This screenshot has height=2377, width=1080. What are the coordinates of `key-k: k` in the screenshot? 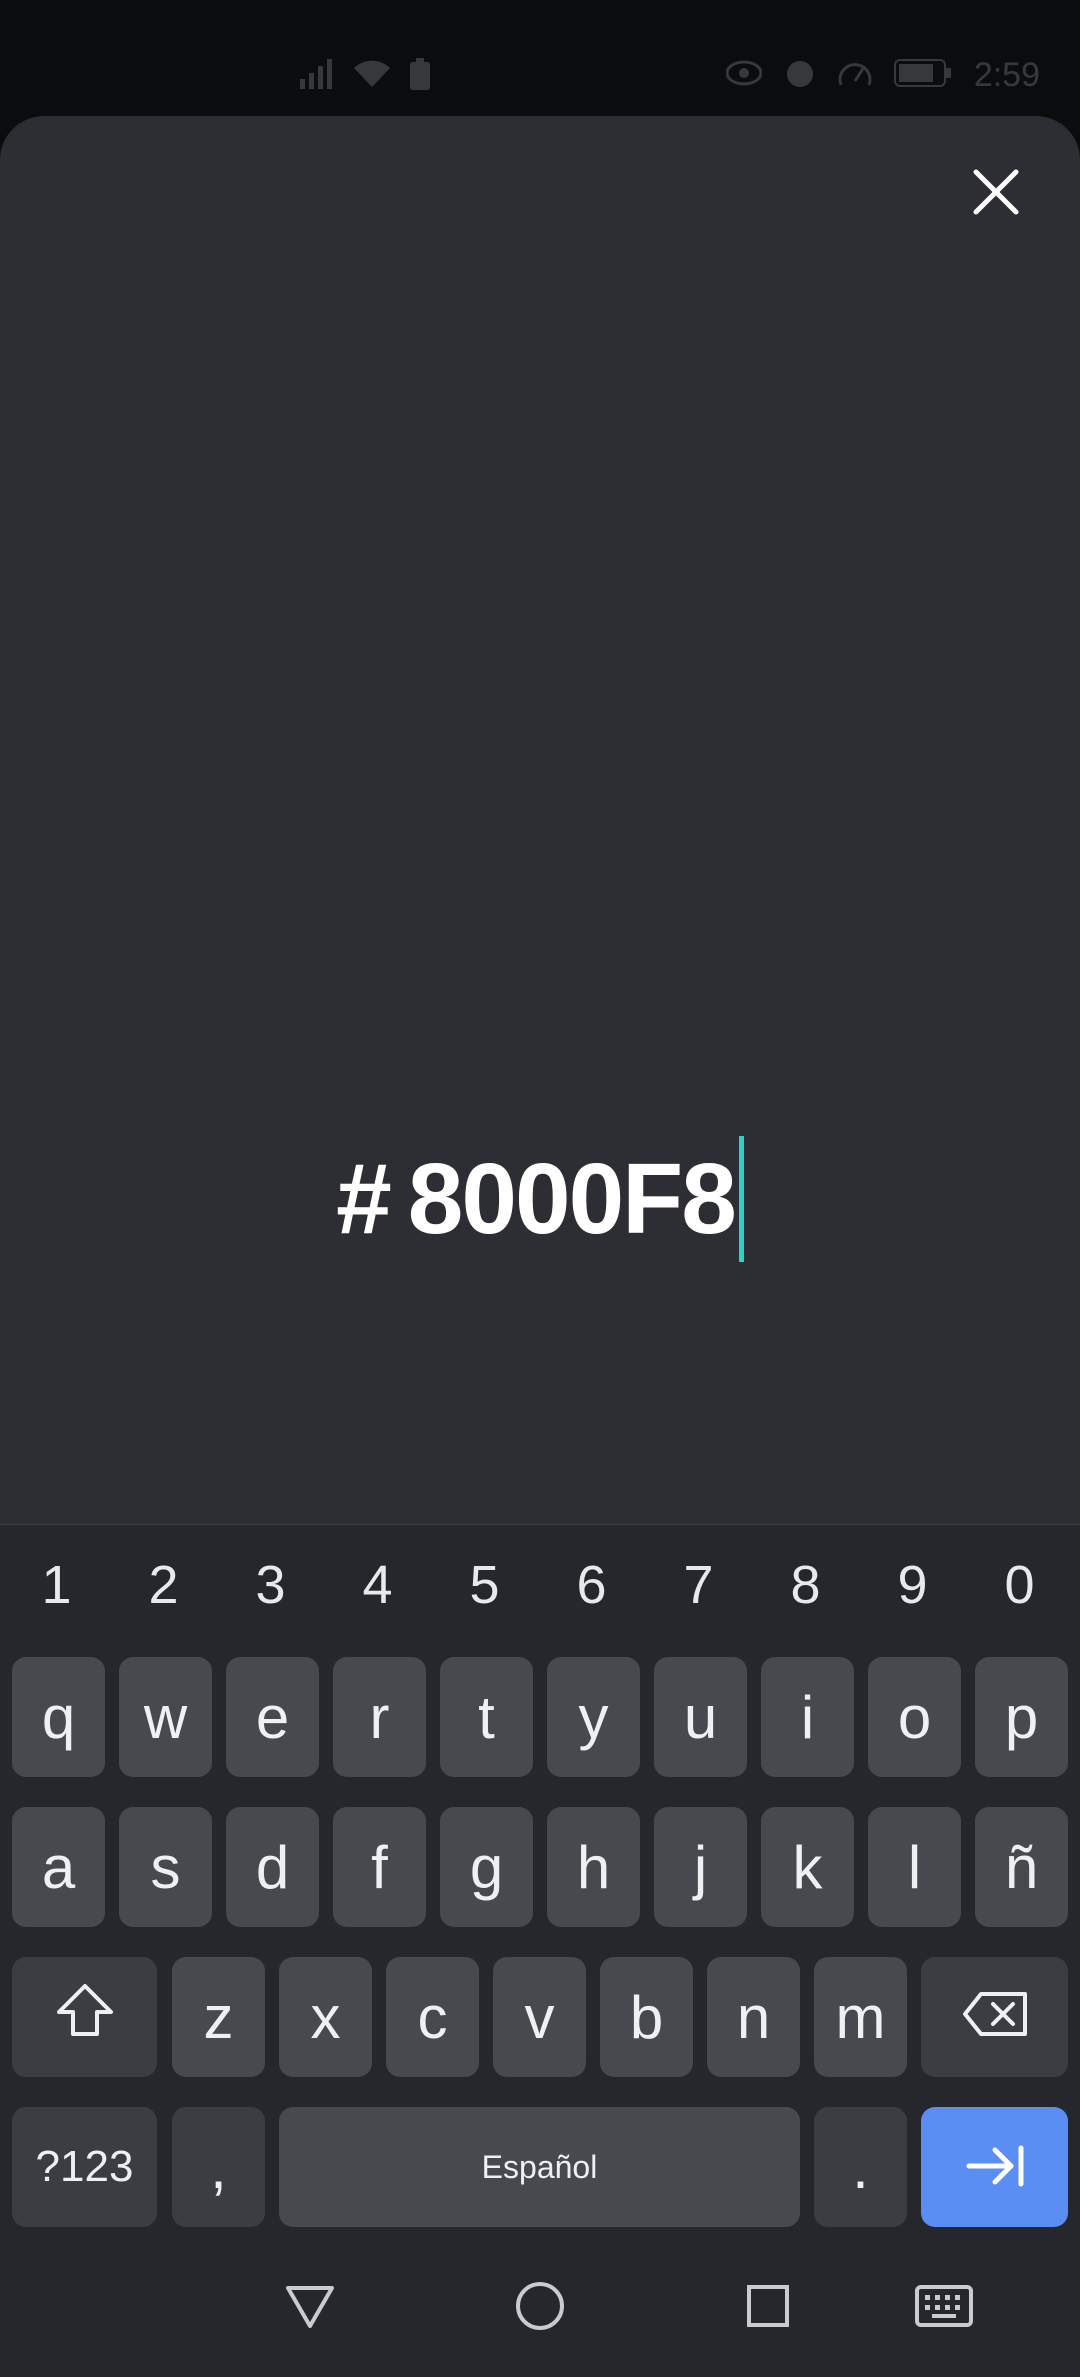 It's located at (807, 1867).